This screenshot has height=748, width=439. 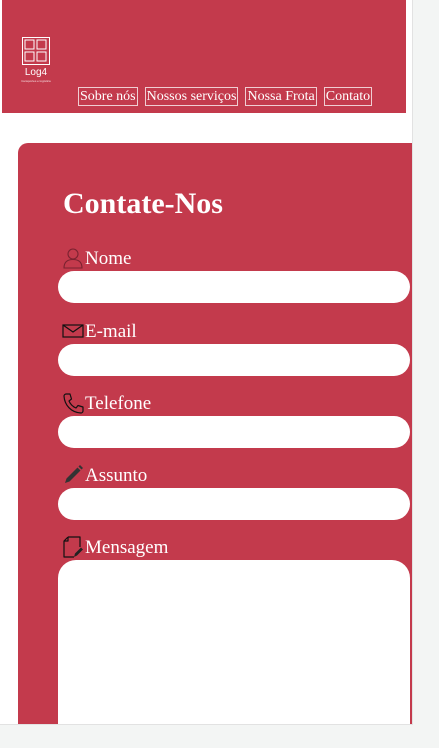 What do you see at coordinates (108, 258) in the screenshot?
I see `label-nome: Nome` at bounding box center [108, 258].